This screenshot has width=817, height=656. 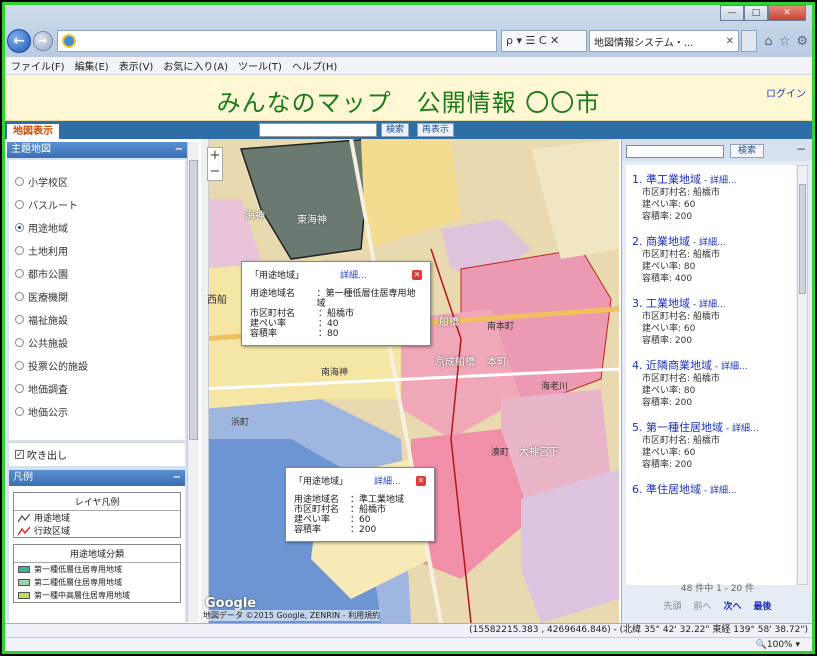 I want to click on radio-option: 地価調査, so click(x=97, y=388).